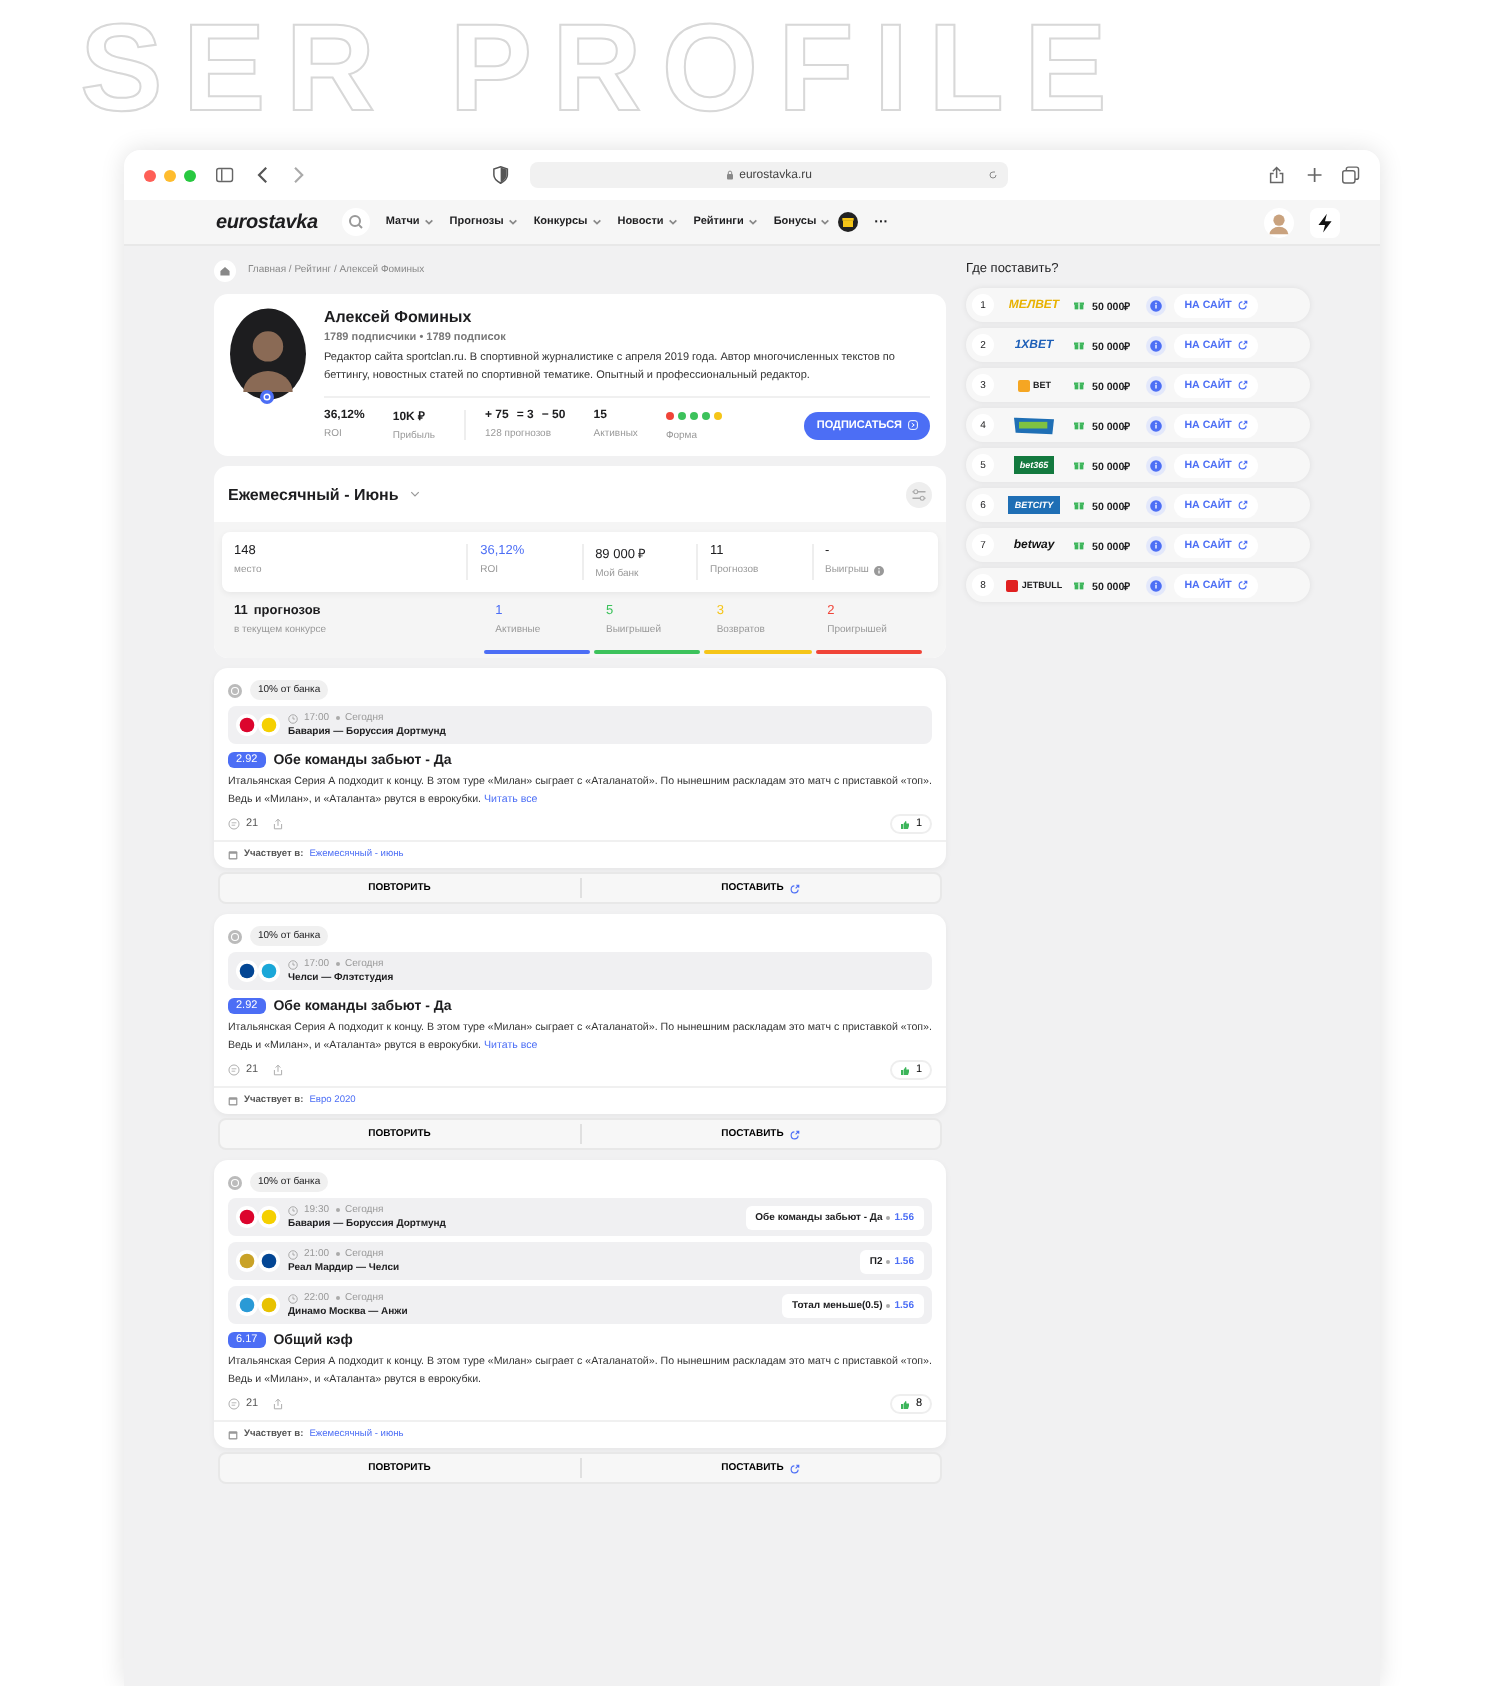  I want to click on share-icon, so click(1277, 175).